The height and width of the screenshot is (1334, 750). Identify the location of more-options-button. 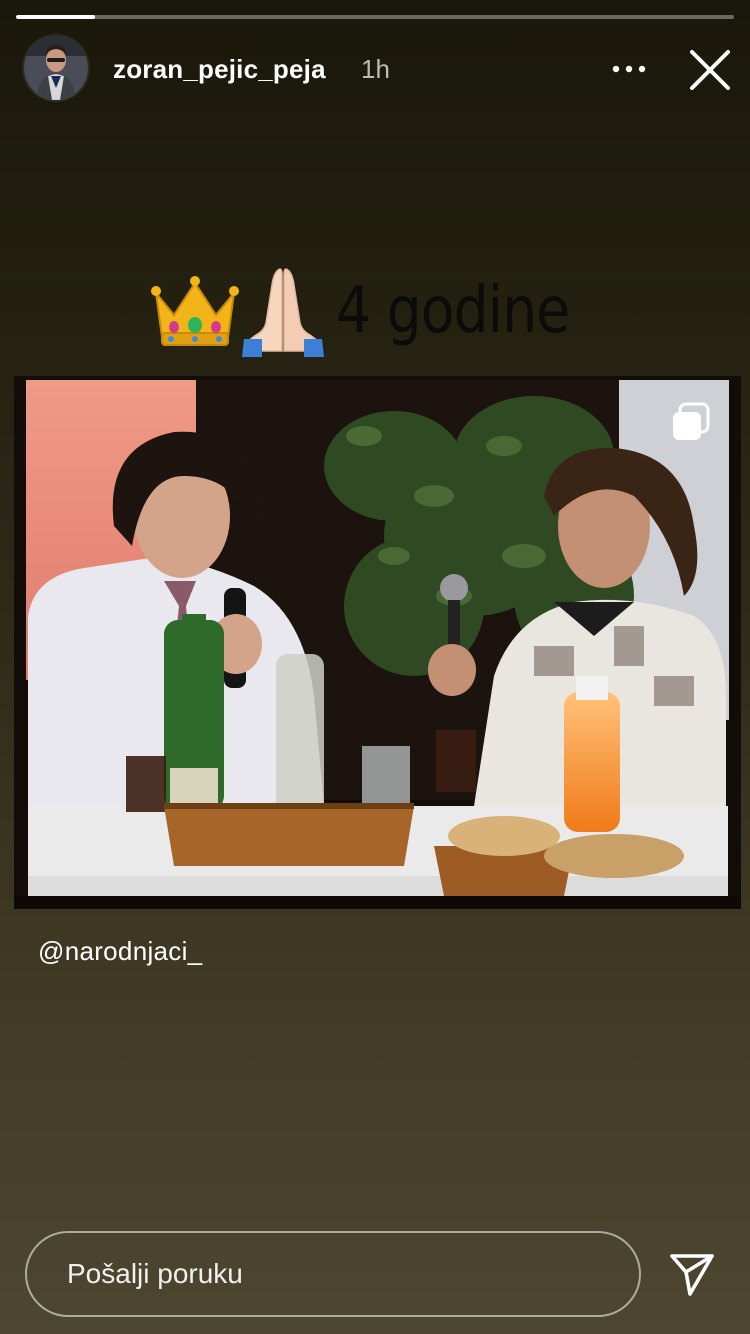
(629, 69).